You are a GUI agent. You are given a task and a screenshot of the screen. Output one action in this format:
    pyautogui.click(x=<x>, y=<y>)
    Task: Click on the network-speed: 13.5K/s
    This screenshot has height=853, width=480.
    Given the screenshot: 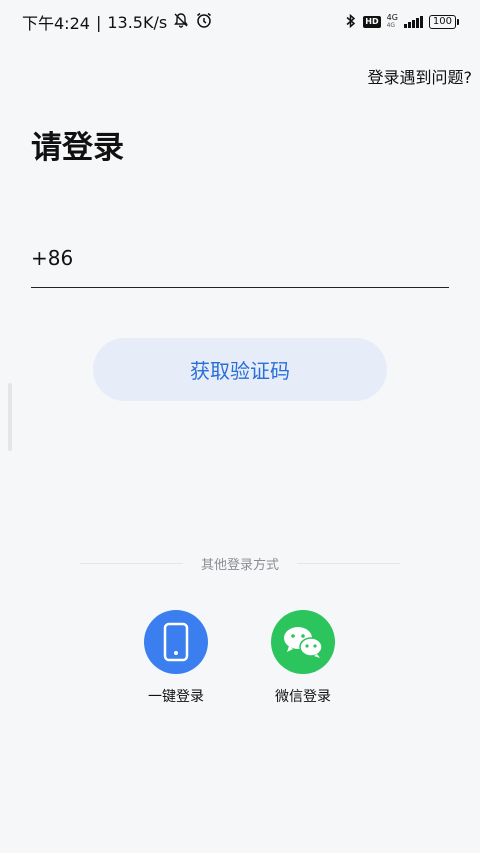 What is the action you would take?
    pyautogui.click(x=137, y=22)
    